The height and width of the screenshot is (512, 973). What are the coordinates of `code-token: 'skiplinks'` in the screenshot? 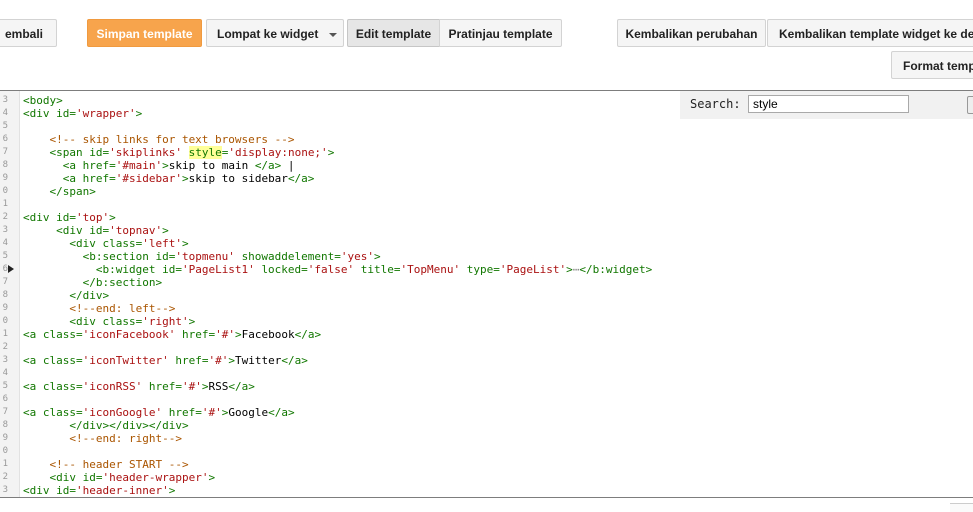 It's located at (149, 152).